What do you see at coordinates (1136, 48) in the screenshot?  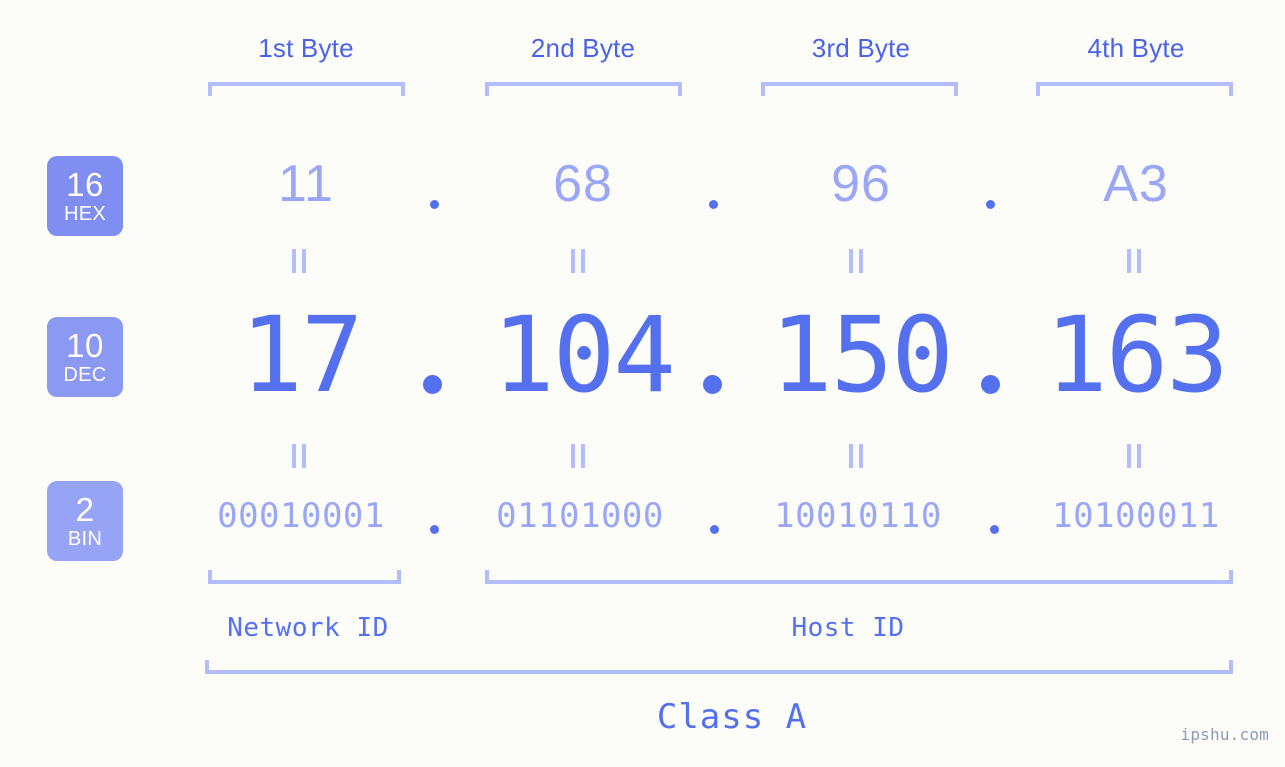 I see `byte-header-4: 4th Byte` at bounding box center [1136, 48].